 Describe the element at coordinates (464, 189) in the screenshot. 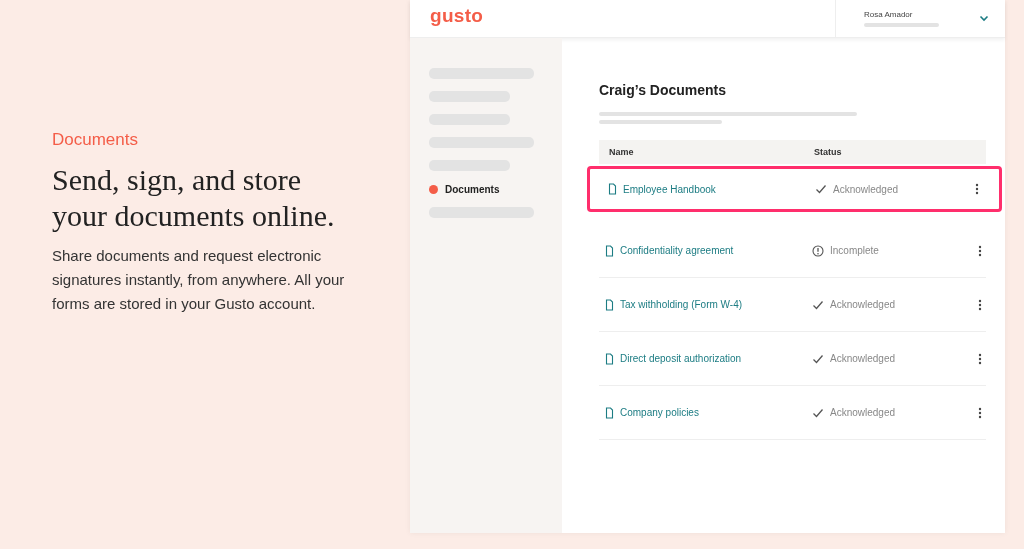

I see `sidebar-item: Documents` at that location.